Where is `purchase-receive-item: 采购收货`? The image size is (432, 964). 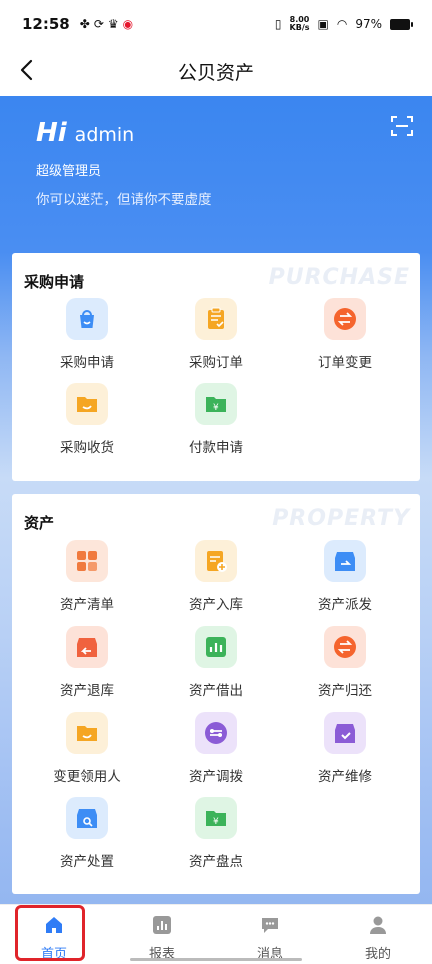 purchase-receive-item: 采购收货 is located at coordinates (87, 419).